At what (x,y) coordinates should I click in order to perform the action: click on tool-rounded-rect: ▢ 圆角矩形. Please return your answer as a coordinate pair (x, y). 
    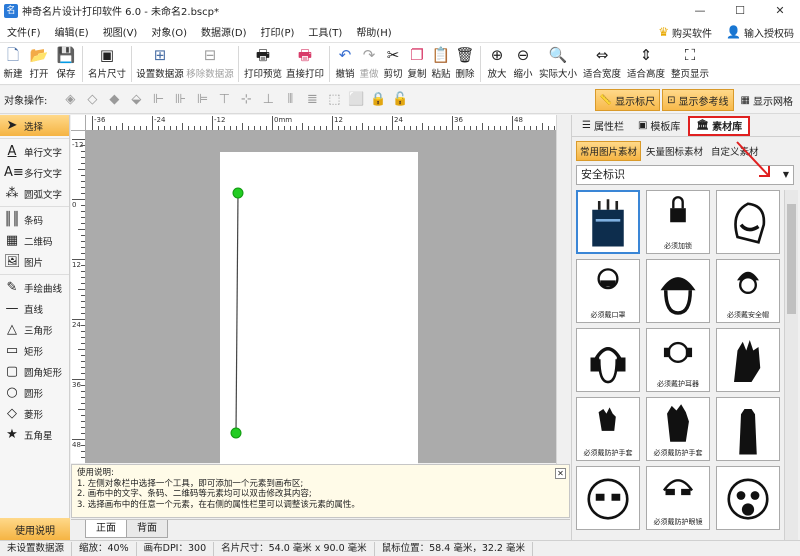
    Looking at the image, I should click on (34, 371).